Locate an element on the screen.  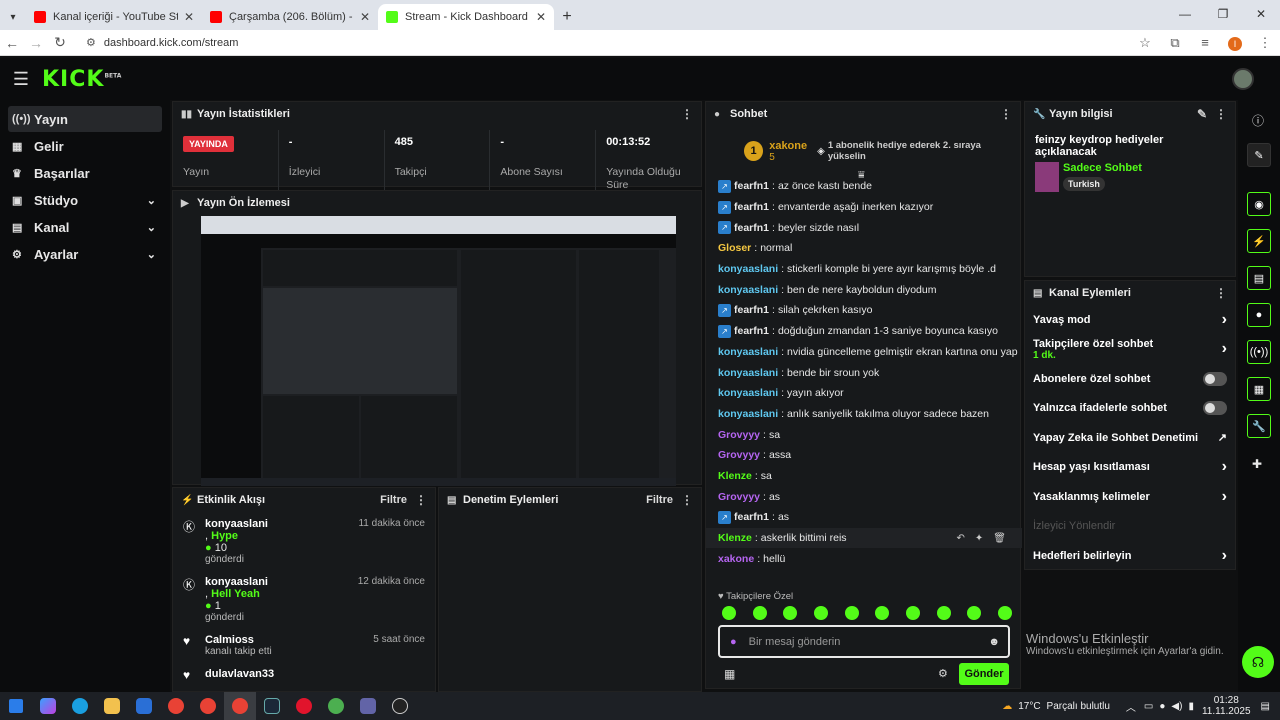
chat-message: Klenze: askerlik bittimi reis ↶✦🗑 is located at coordinates (864, 538).